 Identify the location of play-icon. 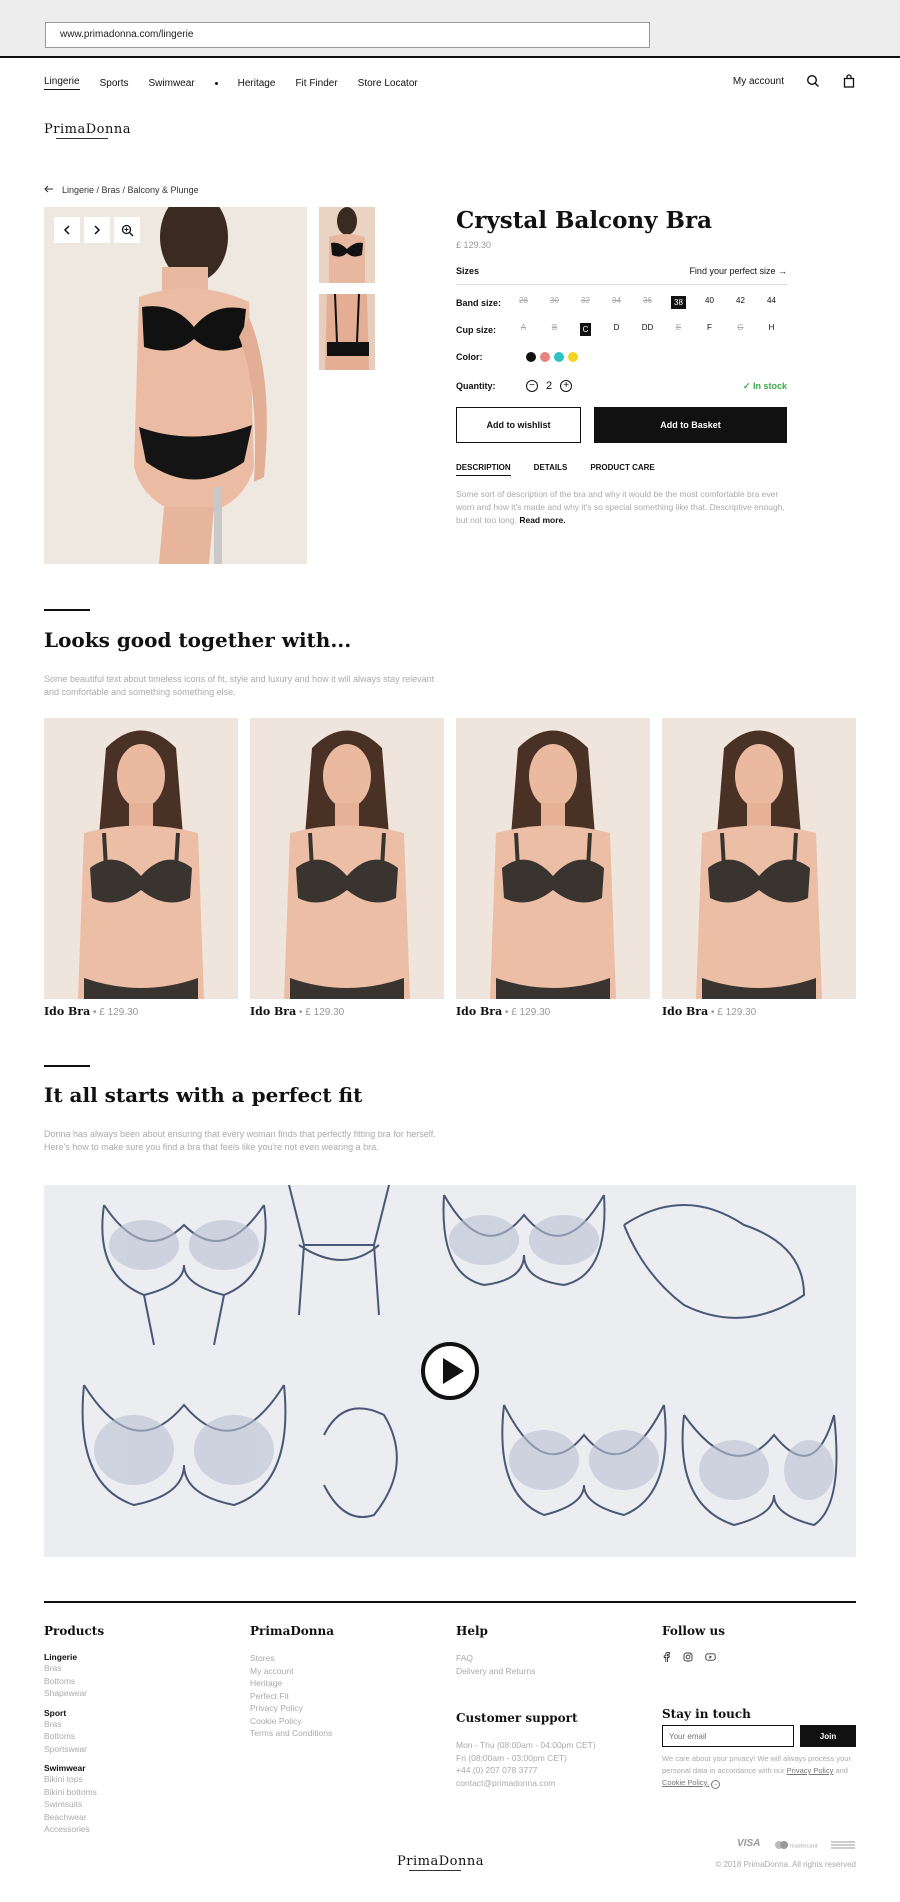
(450, 1371).